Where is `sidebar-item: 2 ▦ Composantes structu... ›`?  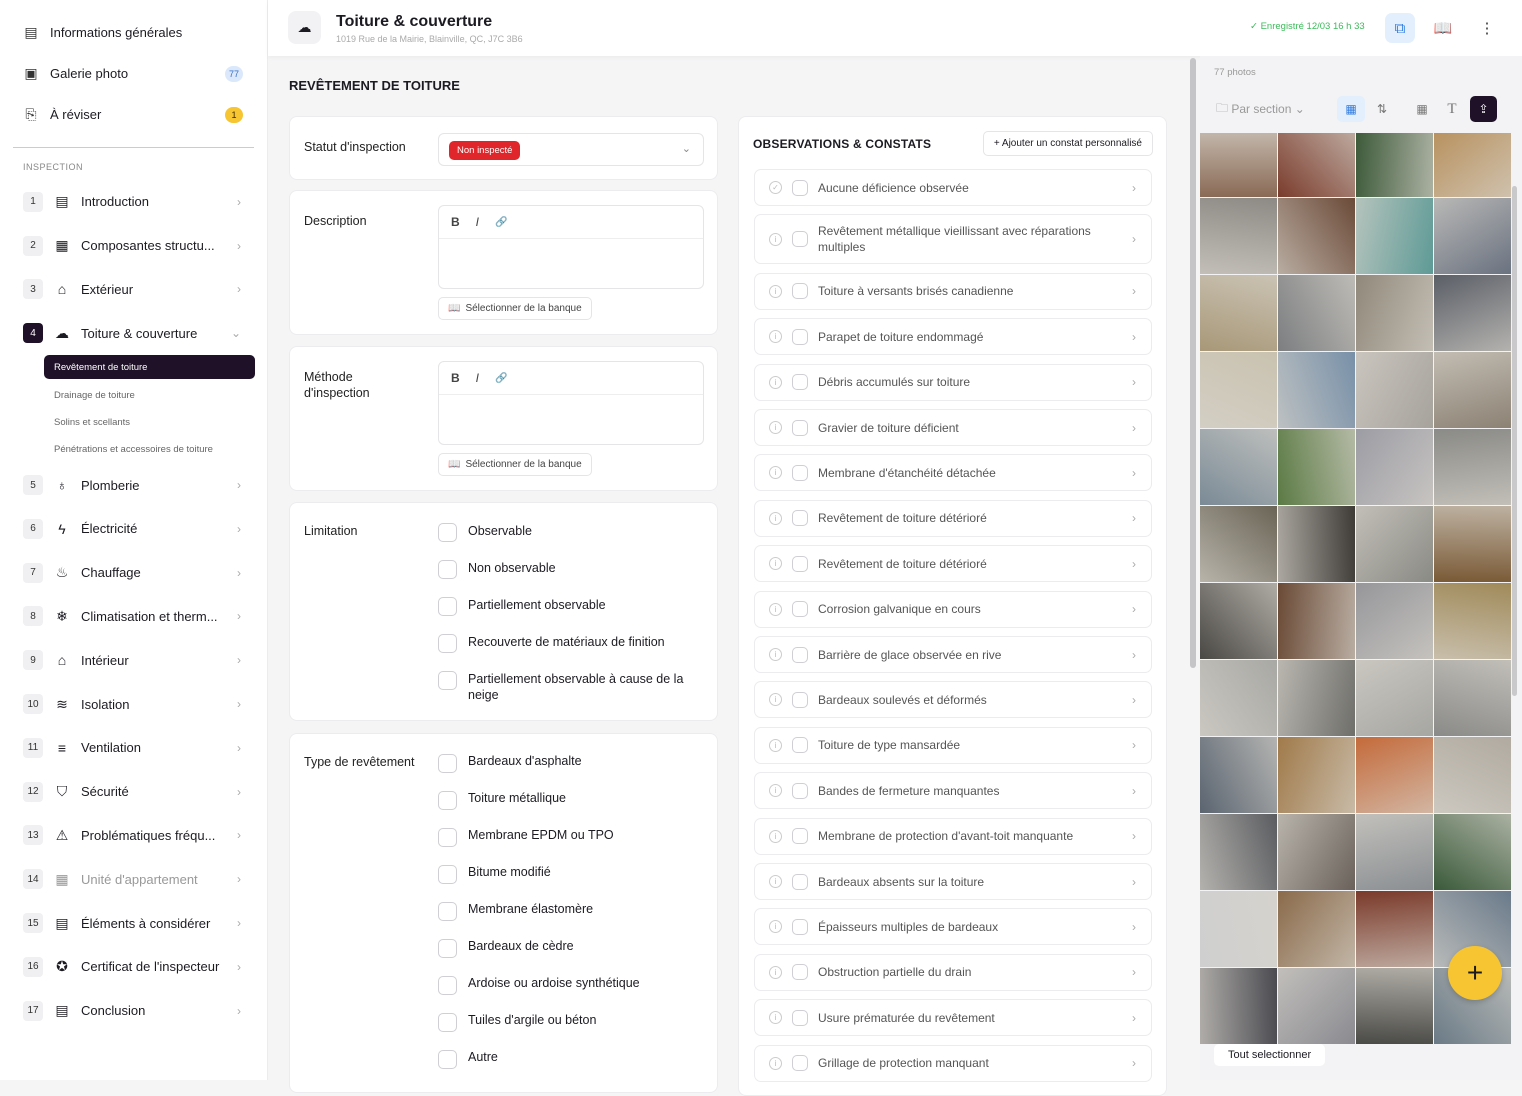 sidebar-item: 2 ▦ Composantes structu... › is located at coordinates (133, 246).